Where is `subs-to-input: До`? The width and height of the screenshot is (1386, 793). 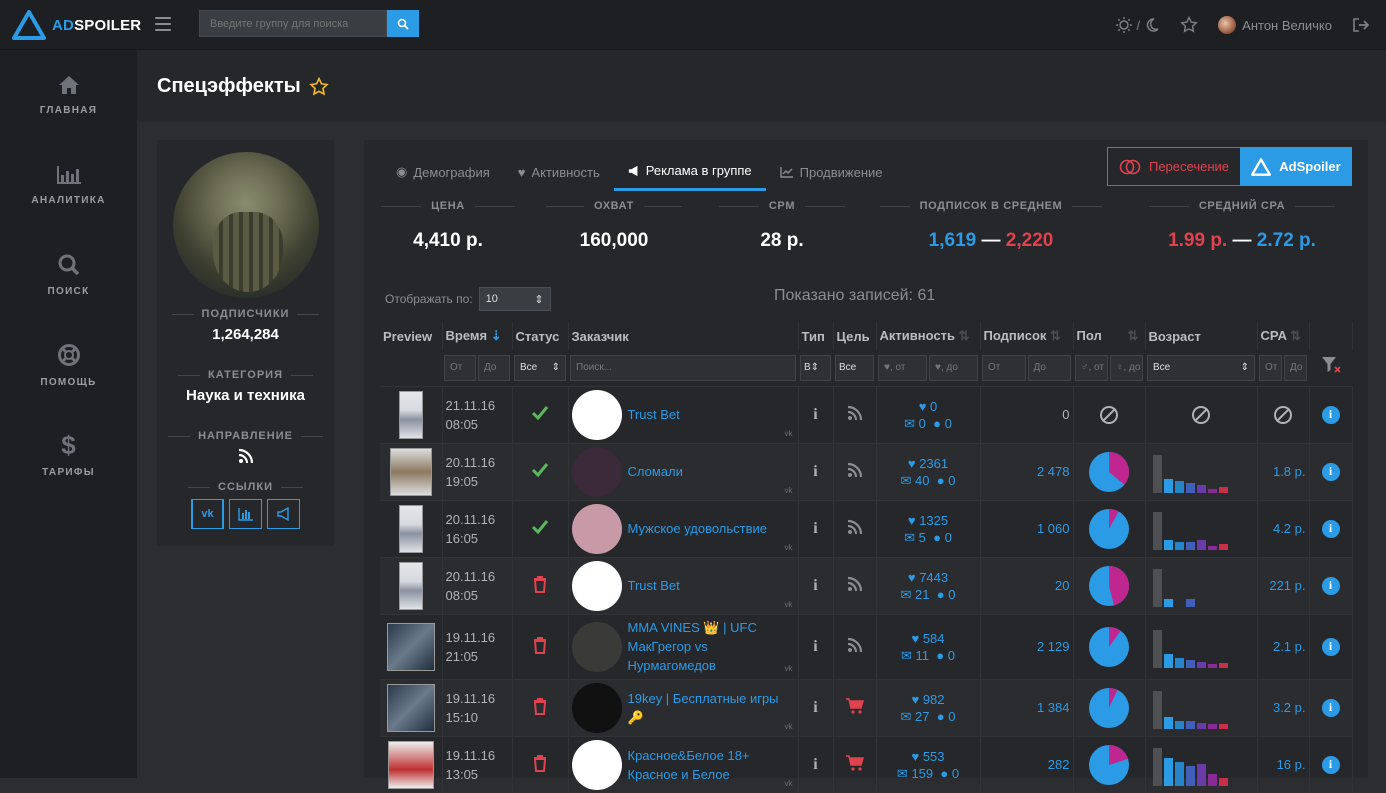 subs-to-input: До is located at coordinates (1049, 367).